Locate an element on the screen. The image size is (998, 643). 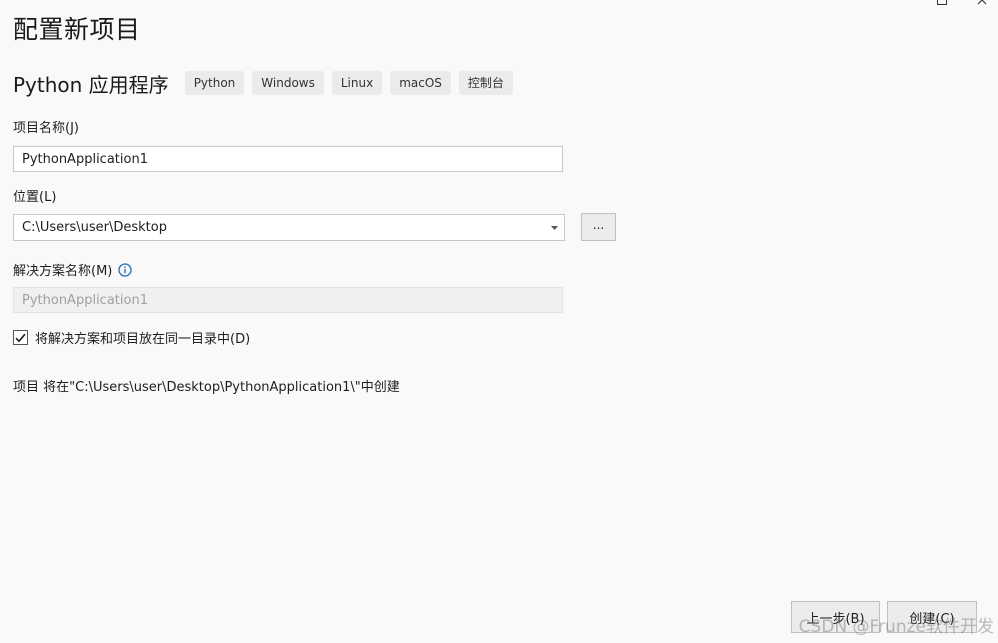
location-dropdown-button is located at coordinates (554, 227).